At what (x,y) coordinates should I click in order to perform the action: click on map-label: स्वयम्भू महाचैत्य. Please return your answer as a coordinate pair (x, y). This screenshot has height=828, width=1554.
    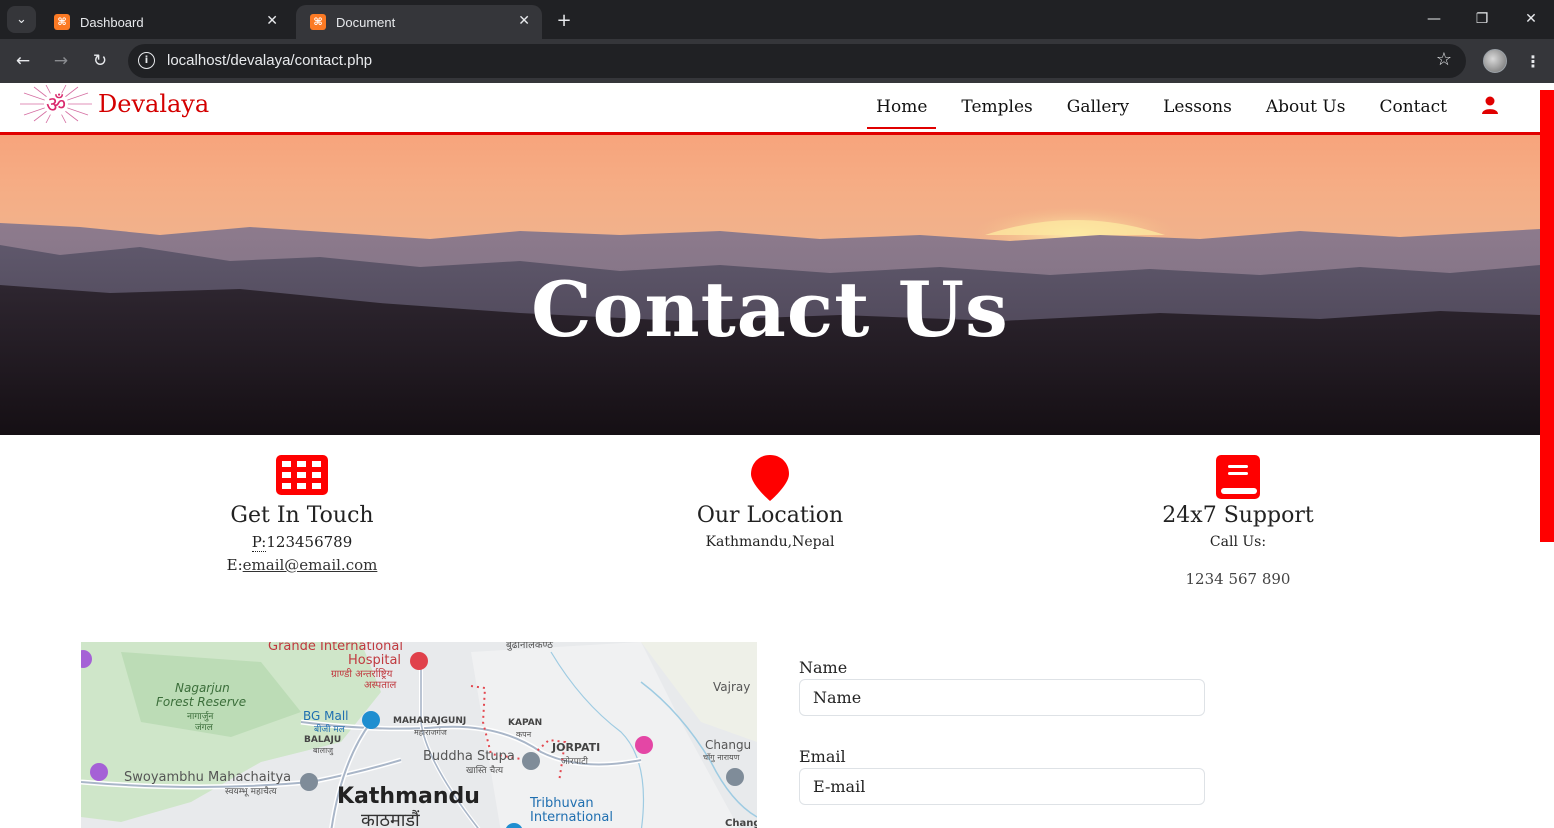
    Looking at the image, I should click on (251, 792).